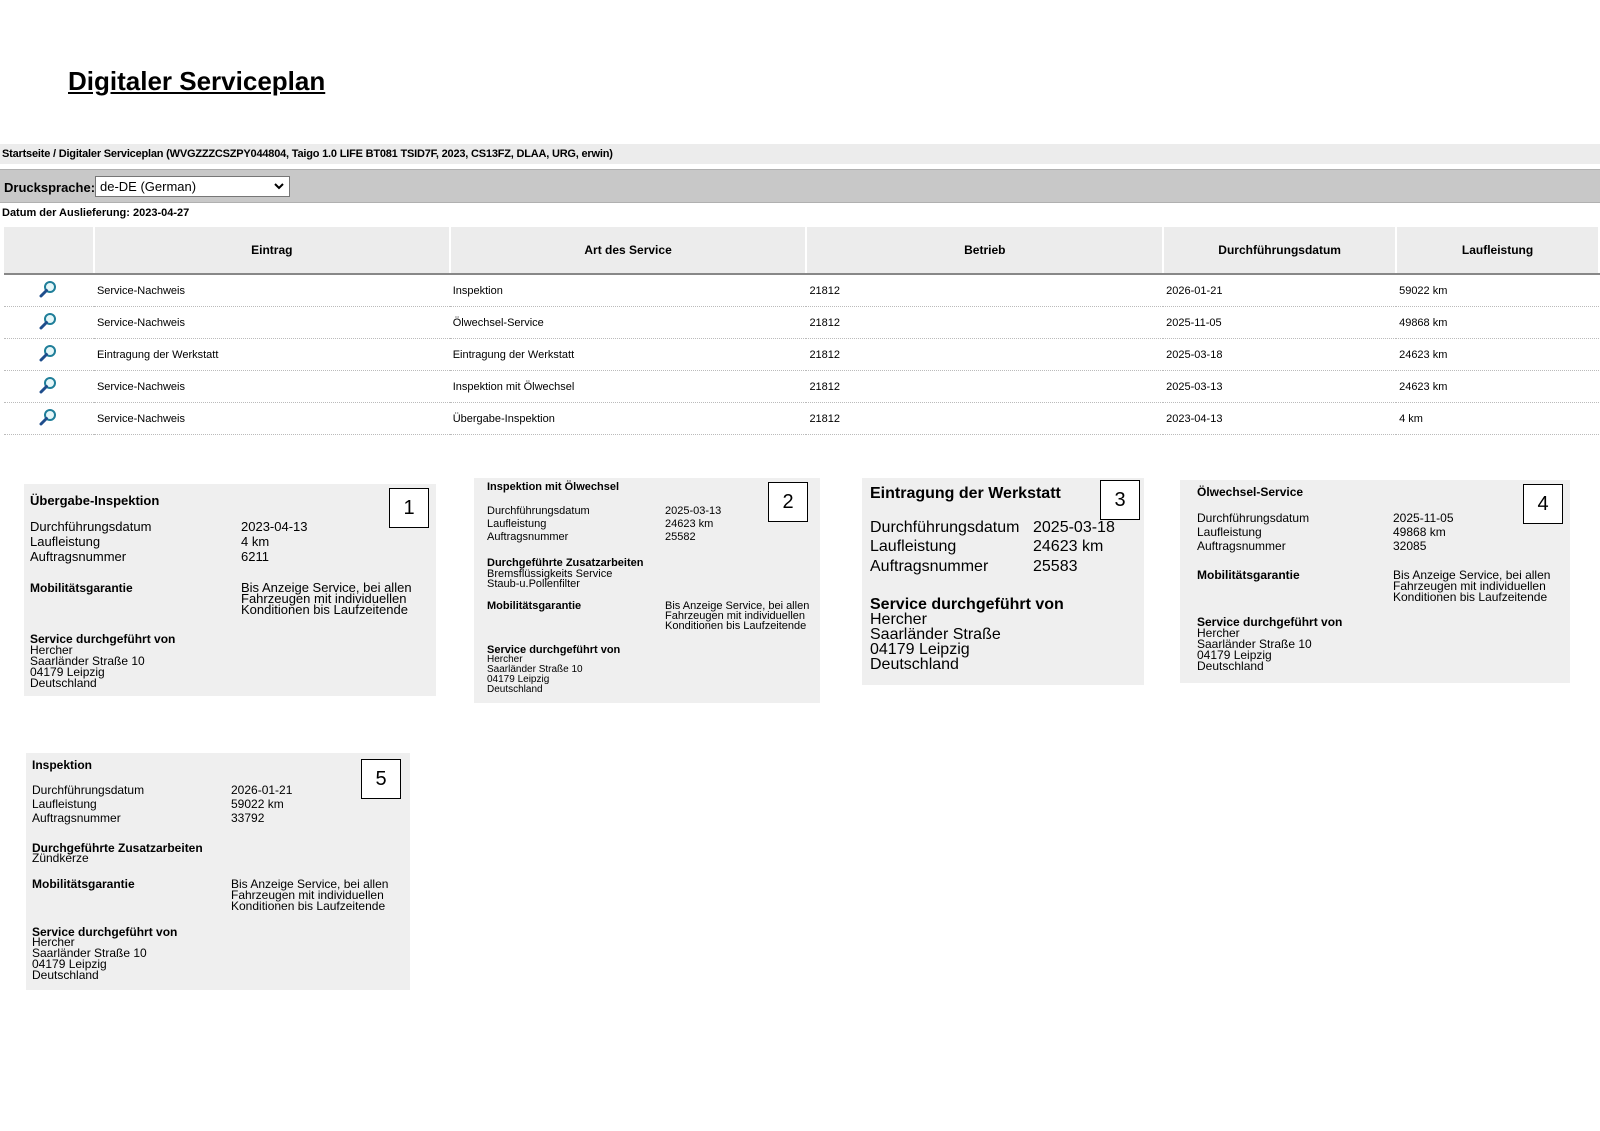 The width and height of the screenshot is (1600, 1131). I want to click on cell-date: 2026-01-21, so click(1280, 290).